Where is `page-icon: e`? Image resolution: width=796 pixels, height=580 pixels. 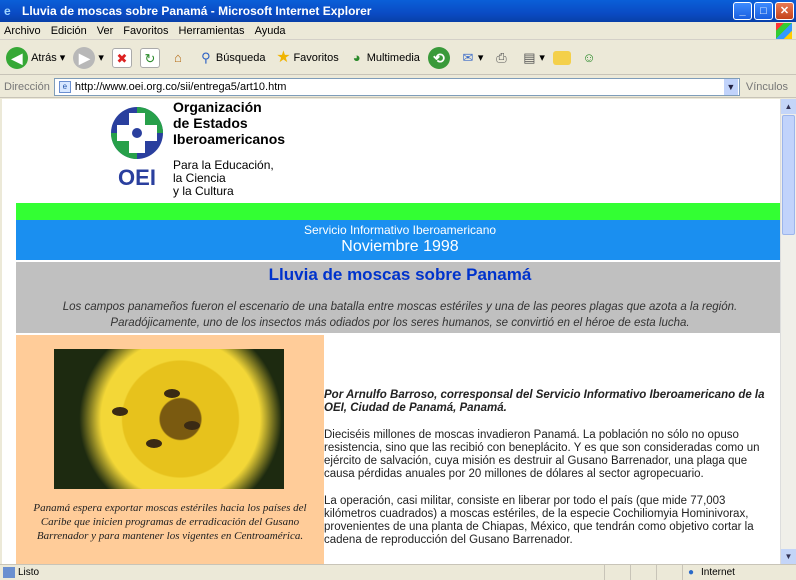
page-icon: e is located at coordinates (64, 86).